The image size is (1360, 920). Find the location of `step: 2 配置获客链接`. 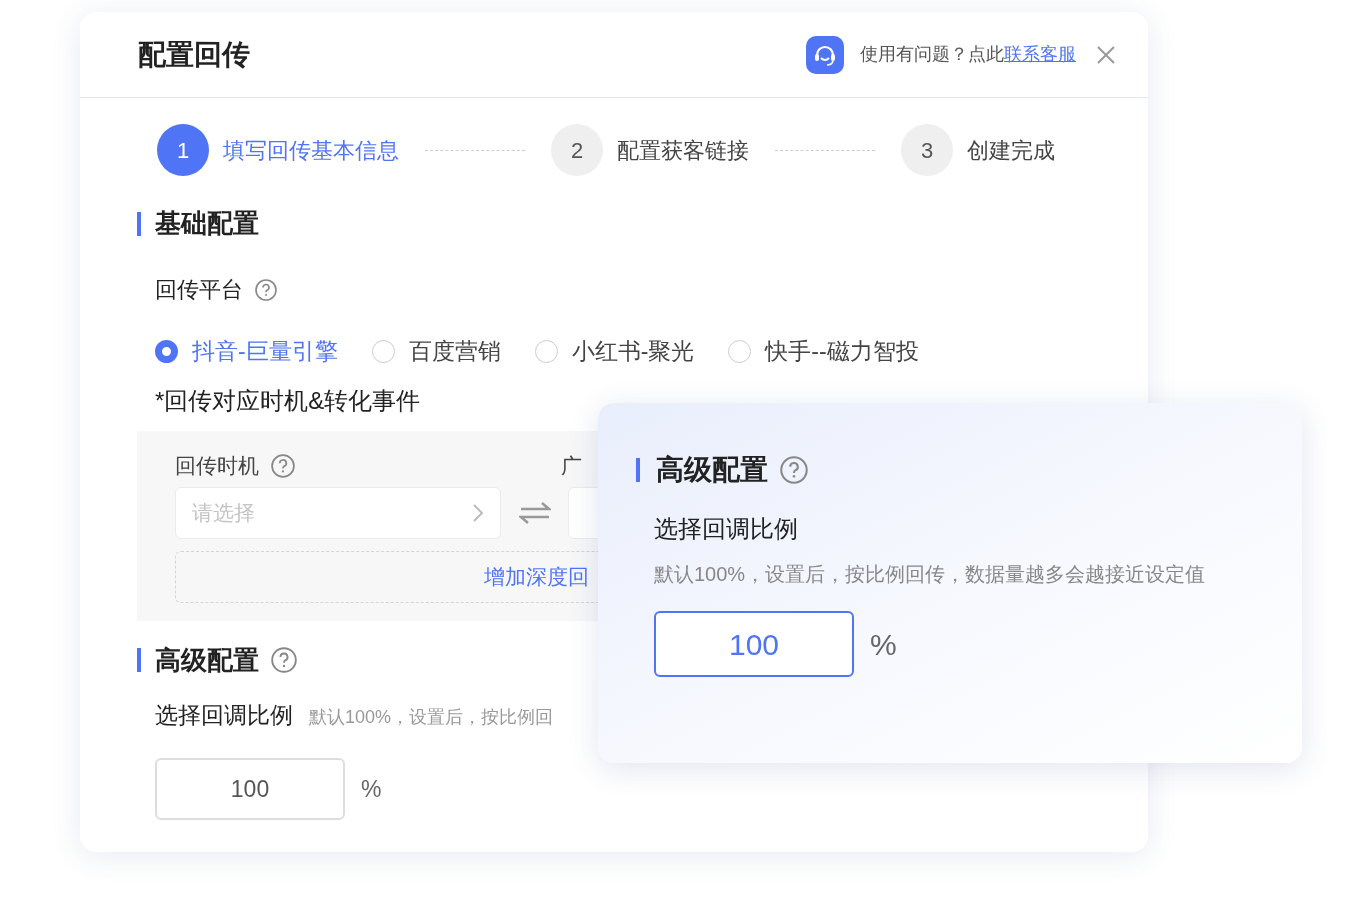

step: 2 配置获客链接 is located at coordinates (650, 150).